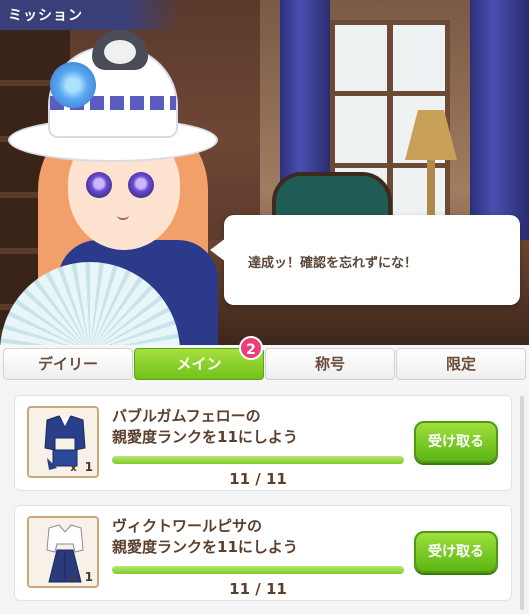 The height and width of the screenshot is (614, 529). What do you see at coordinates (45, 16) in the screenshot?
I see `screen-title: ミッション` at bounding box center [45, 16].